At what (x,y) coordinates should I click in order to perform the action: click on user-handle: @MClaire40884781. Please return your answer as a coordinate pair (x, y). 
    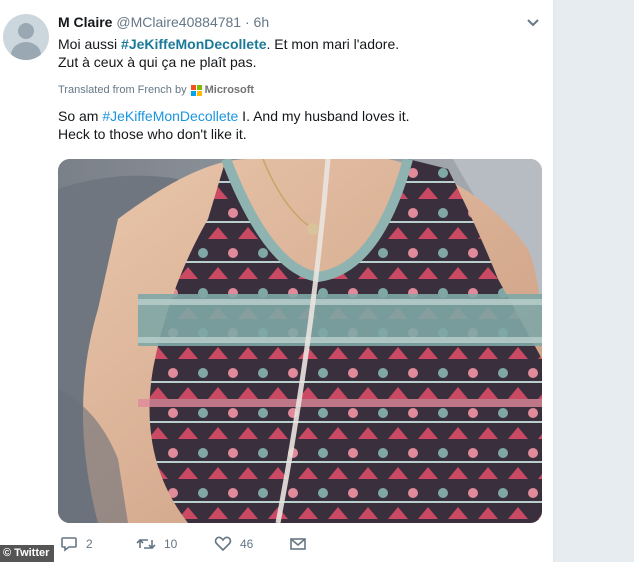
    Looking at the image, I should click on (178, 22).